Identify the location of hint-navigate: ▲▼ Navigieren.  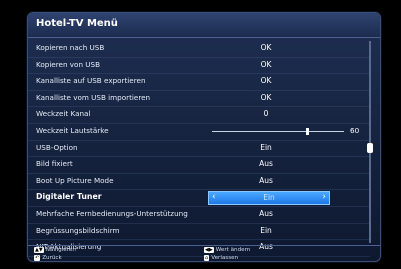
(55, 250).